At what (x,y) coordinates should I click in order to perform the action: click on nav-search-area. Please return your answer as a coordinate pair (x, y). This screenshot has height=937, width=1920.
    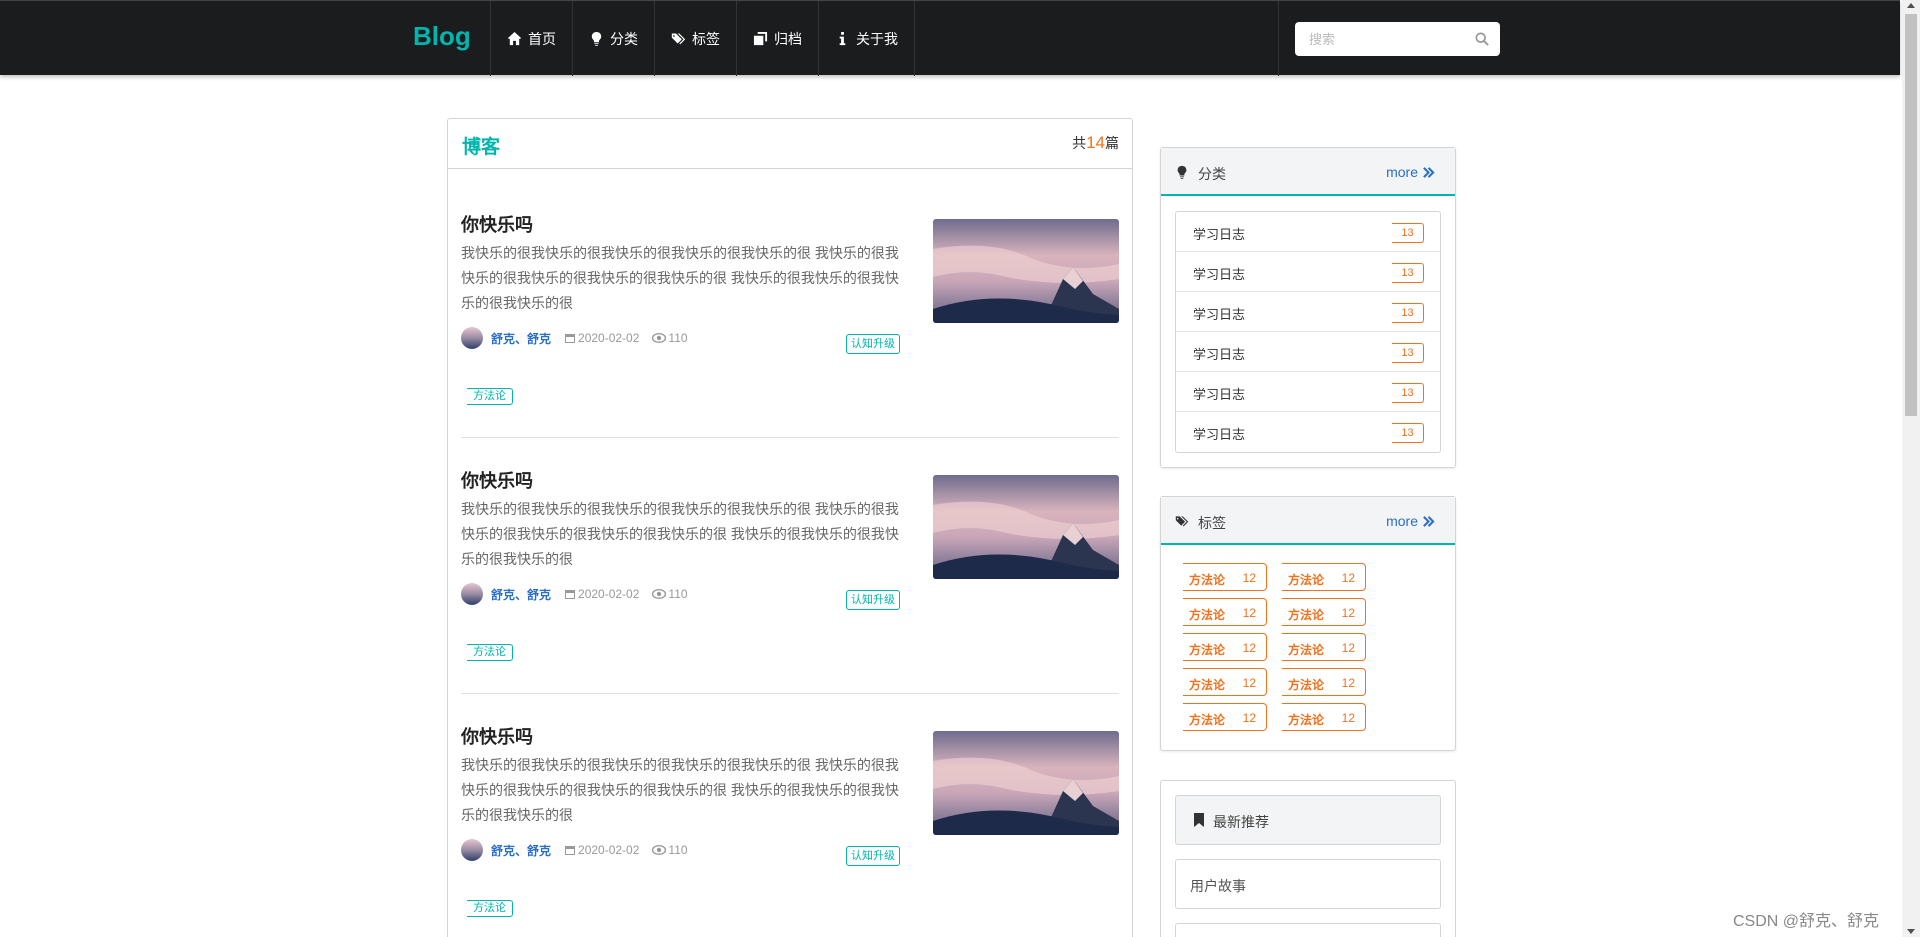
    Looking at the image, I should click on (1393, 38).